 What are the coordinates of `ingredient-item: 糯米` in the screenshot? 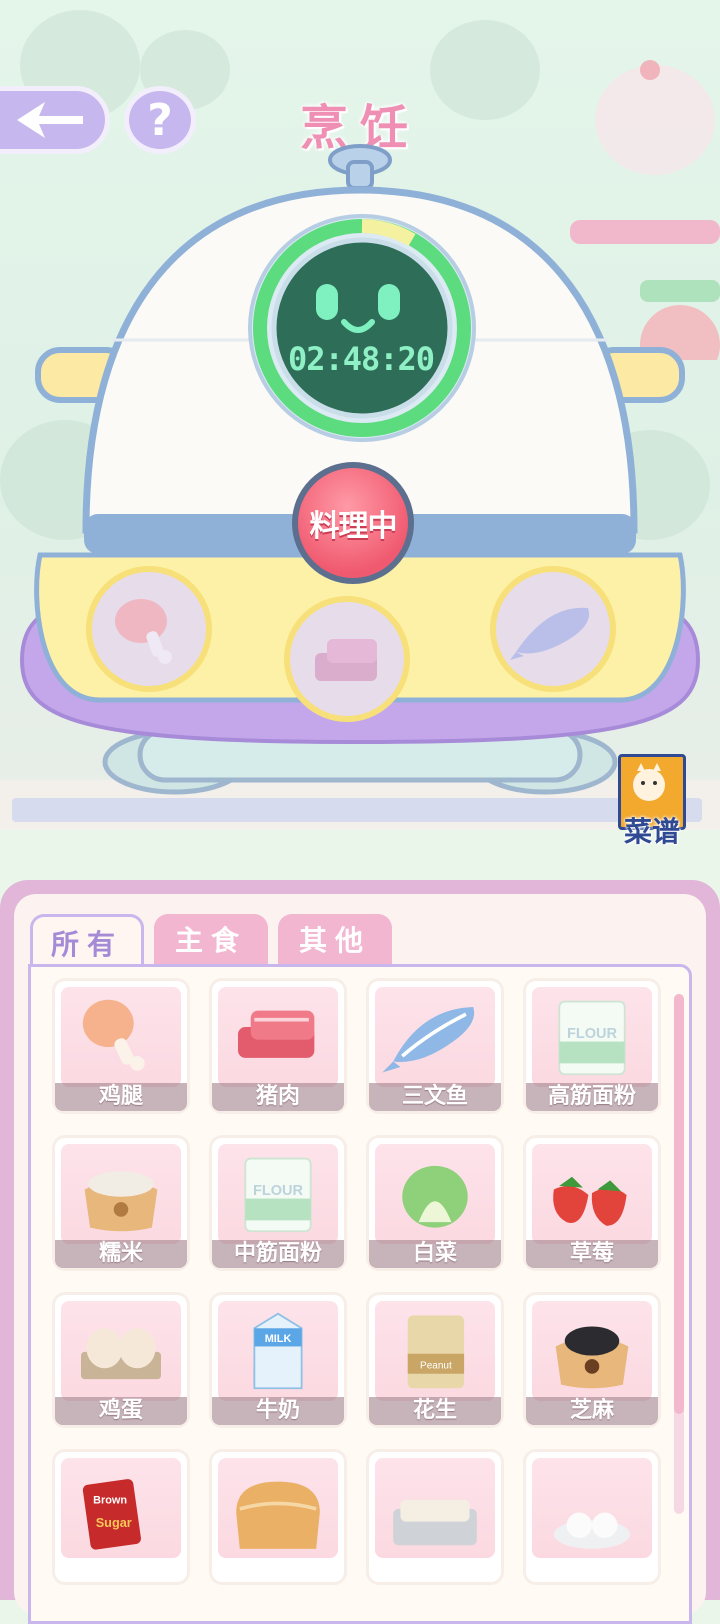 It's located at (121, 1203).